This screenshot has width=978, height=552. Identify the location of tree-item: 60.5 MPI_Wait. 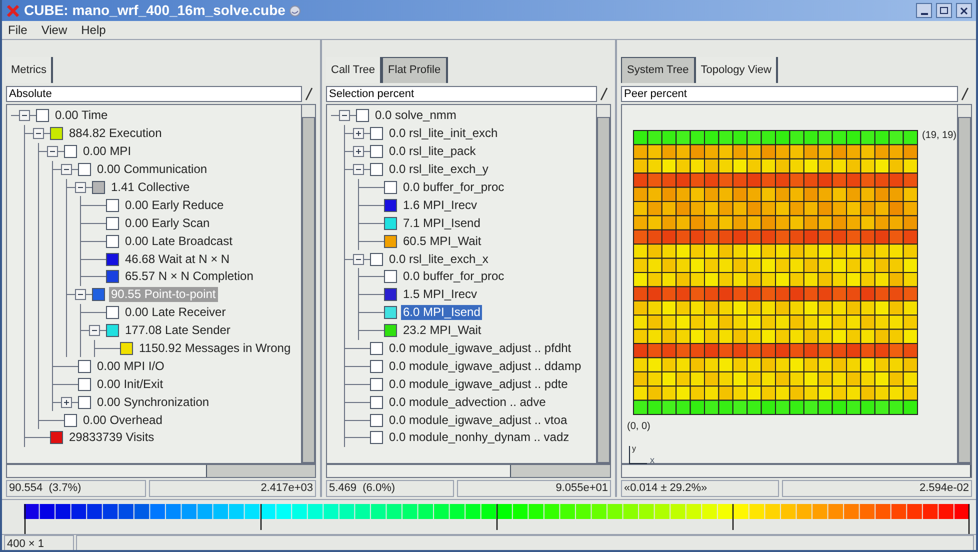
(442, 241).